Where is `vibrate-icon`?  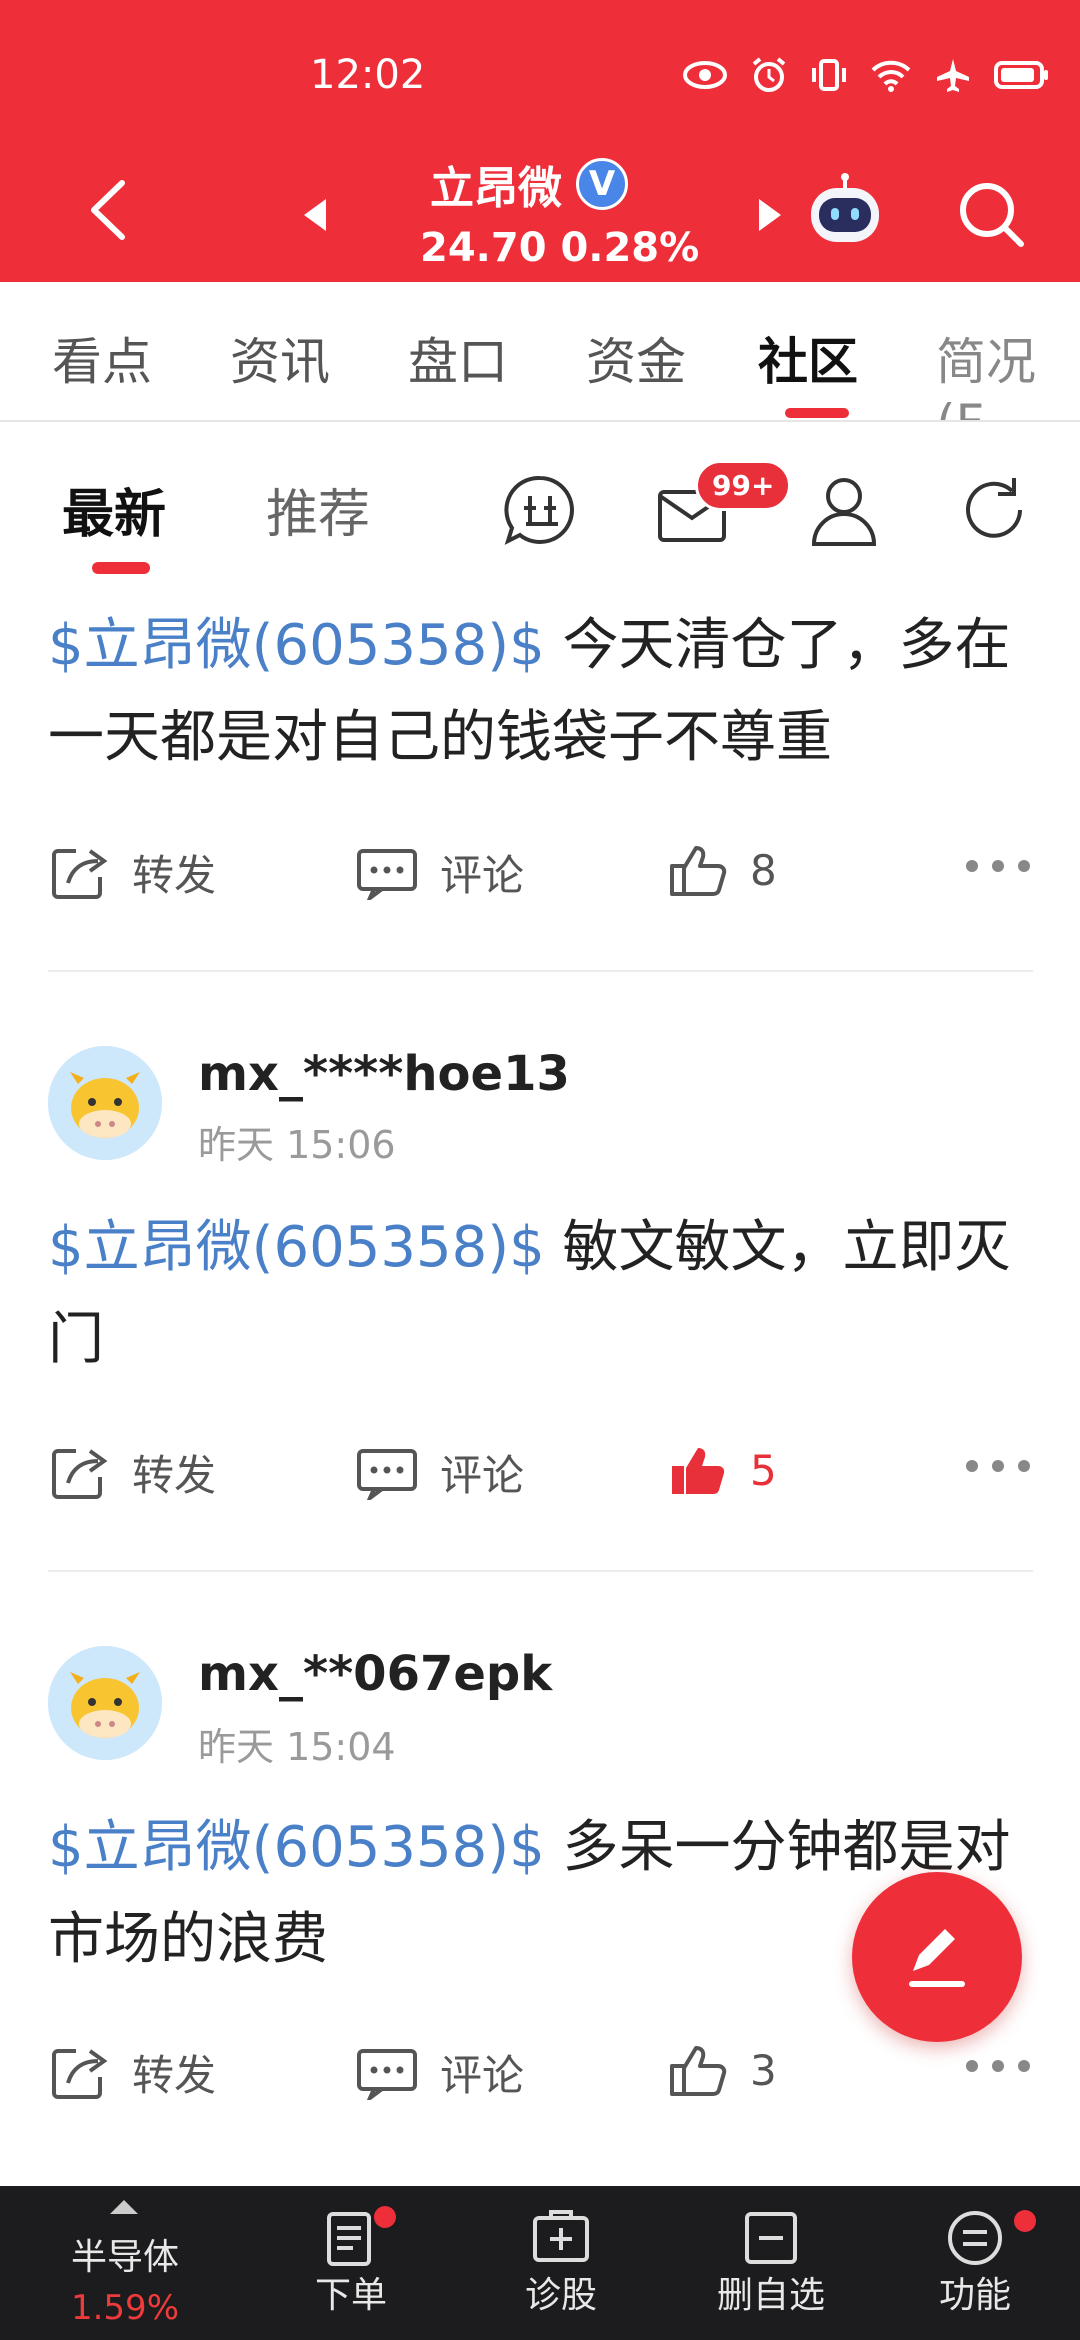 vibrate-icon is located at coordinates (829, 75).